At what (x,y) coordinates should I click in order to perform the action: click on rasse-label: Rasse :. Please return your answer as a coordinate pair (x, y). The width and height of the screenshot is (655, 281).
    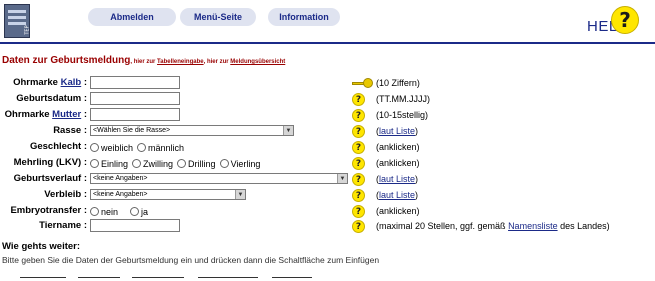
    Looking at the image, I should click on (70, 130).